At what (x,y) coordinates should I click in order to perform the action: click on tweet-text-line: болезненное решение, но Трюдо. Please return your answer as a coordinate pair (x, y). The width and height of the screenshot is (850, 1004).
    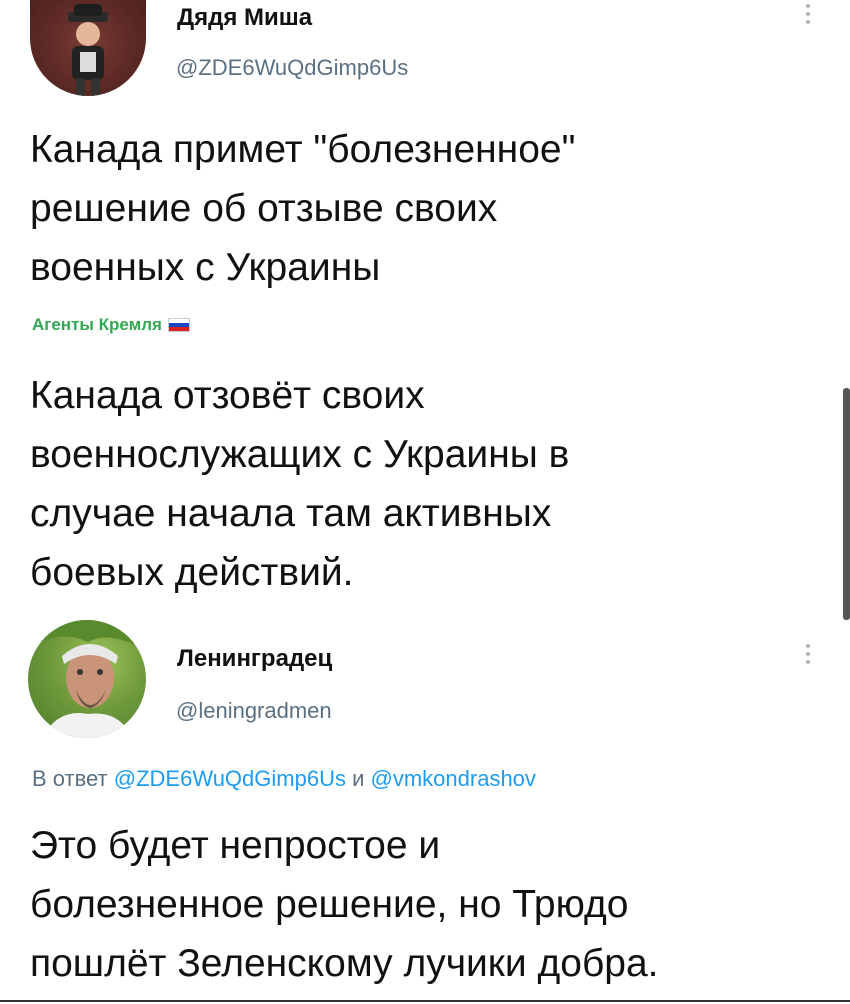
    Looking at the image, I should click on (329, 904).